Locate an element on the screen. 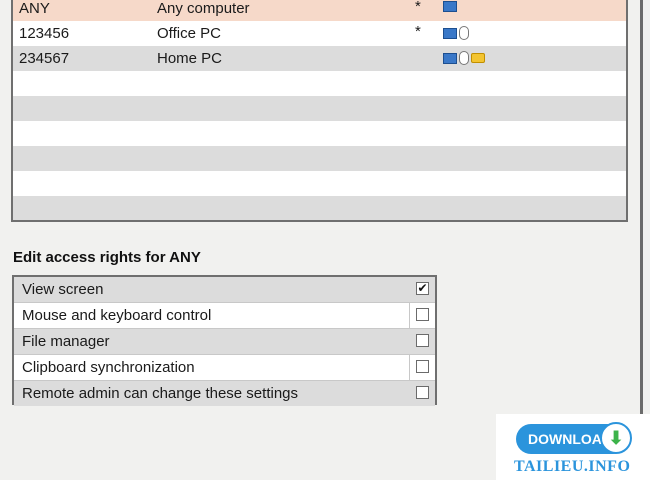 The height and width of the screenshot is (480, 650). right-label: File manager is located at coordinates (66, 341).